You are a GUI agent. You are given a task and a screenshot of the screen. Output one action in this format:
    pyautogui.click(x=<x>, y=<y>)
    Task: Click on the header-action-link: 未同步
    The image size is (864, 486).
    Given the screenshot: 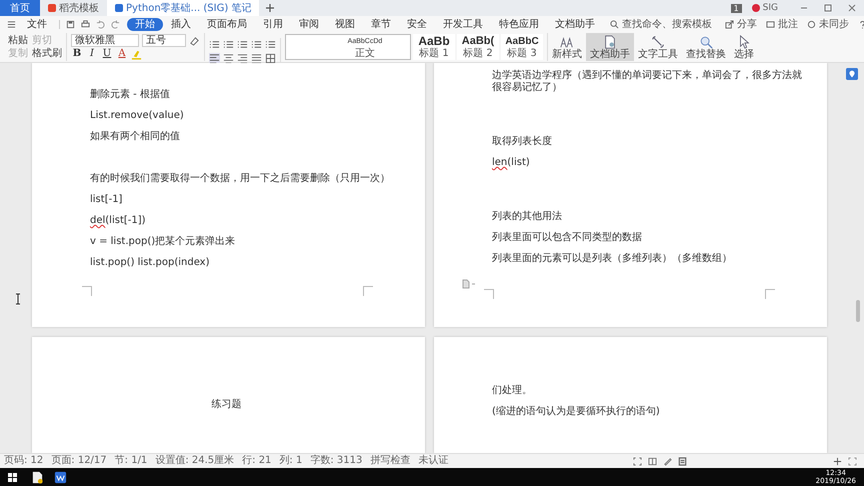 What is the action you would take?
    pyautogui.click(x=826, y=24)
    